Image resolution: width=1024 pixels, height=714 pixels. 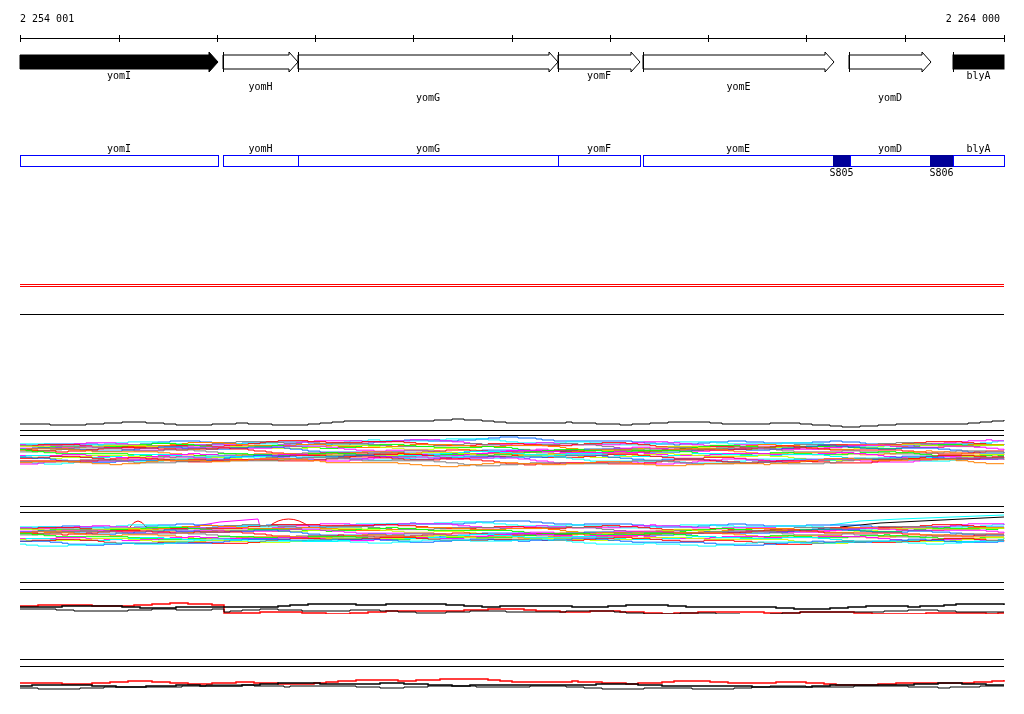 I want to click on gene-label: yomF, so click(x=599, y=76).